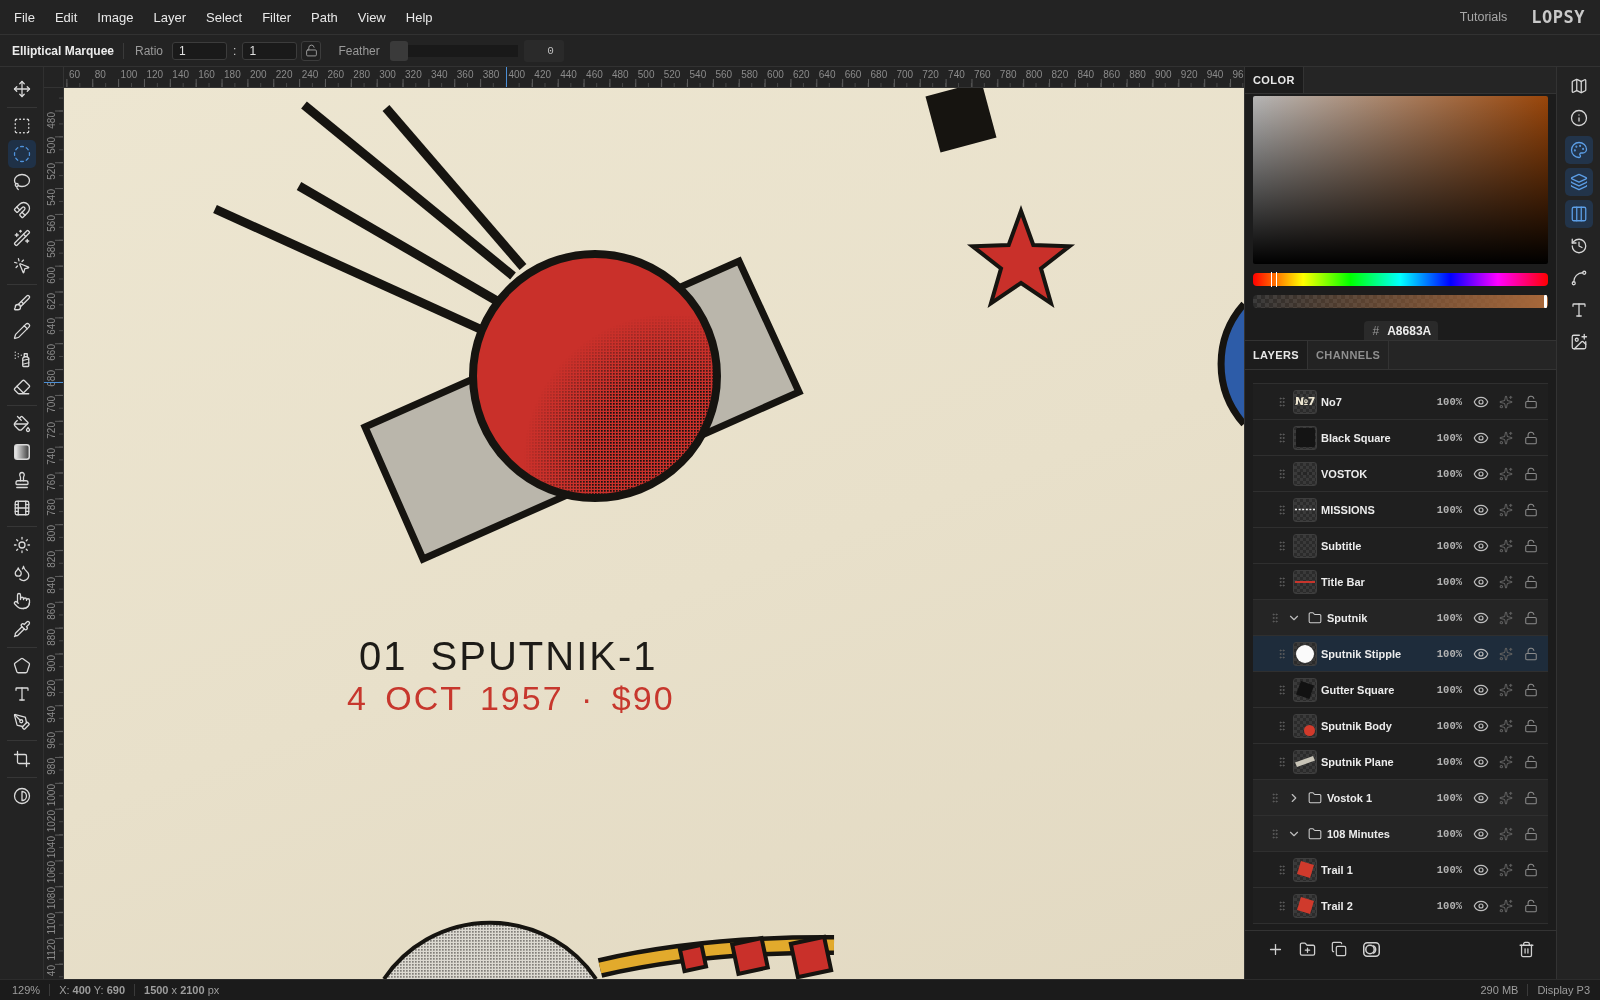  I want to click on ratio-lock-button, so click(311, 50).